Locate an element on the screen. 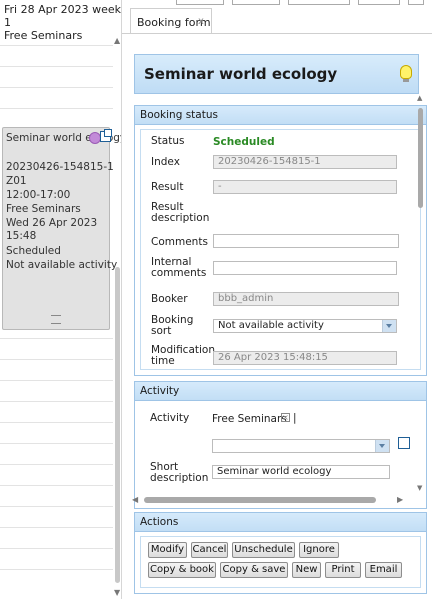 The width and height of the screenshot is (432, 599). booking-sort-label: Booking sort is located at coordinates (172, 325).